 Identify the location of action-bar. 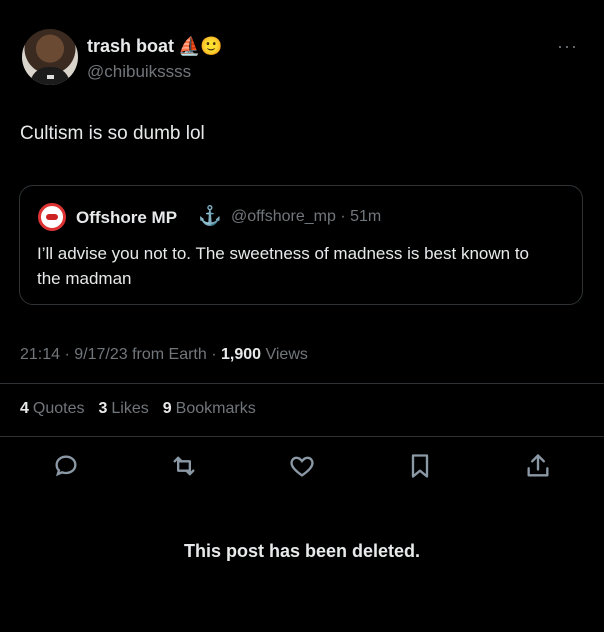
(302, 466).